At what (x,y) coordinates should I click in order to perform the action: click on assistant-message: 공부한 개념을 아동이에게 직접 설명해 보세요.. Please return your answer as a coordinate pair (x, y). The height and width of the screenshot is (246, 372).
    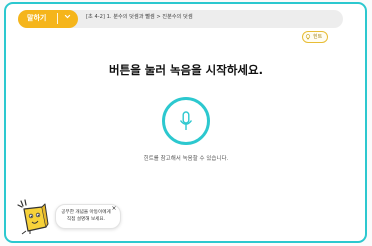
    Looking at the image, I should click on (86, 216).